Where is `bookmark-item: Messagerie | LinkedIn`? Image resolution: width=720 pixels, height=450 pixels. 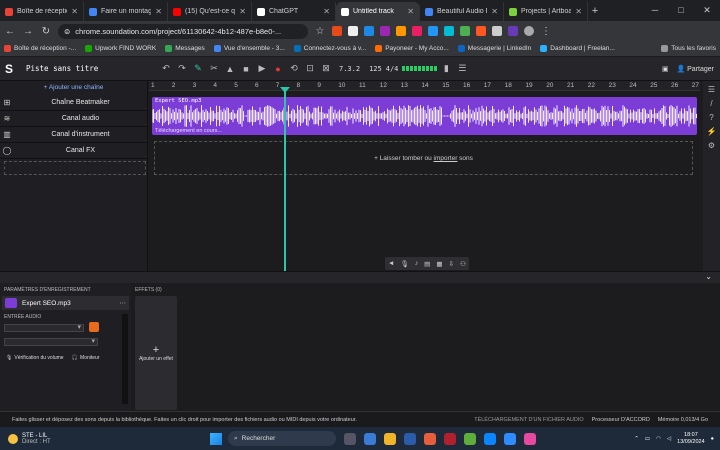
bookmark-item: Messagerie | LinkedIn is located at coordinates (494, 48).